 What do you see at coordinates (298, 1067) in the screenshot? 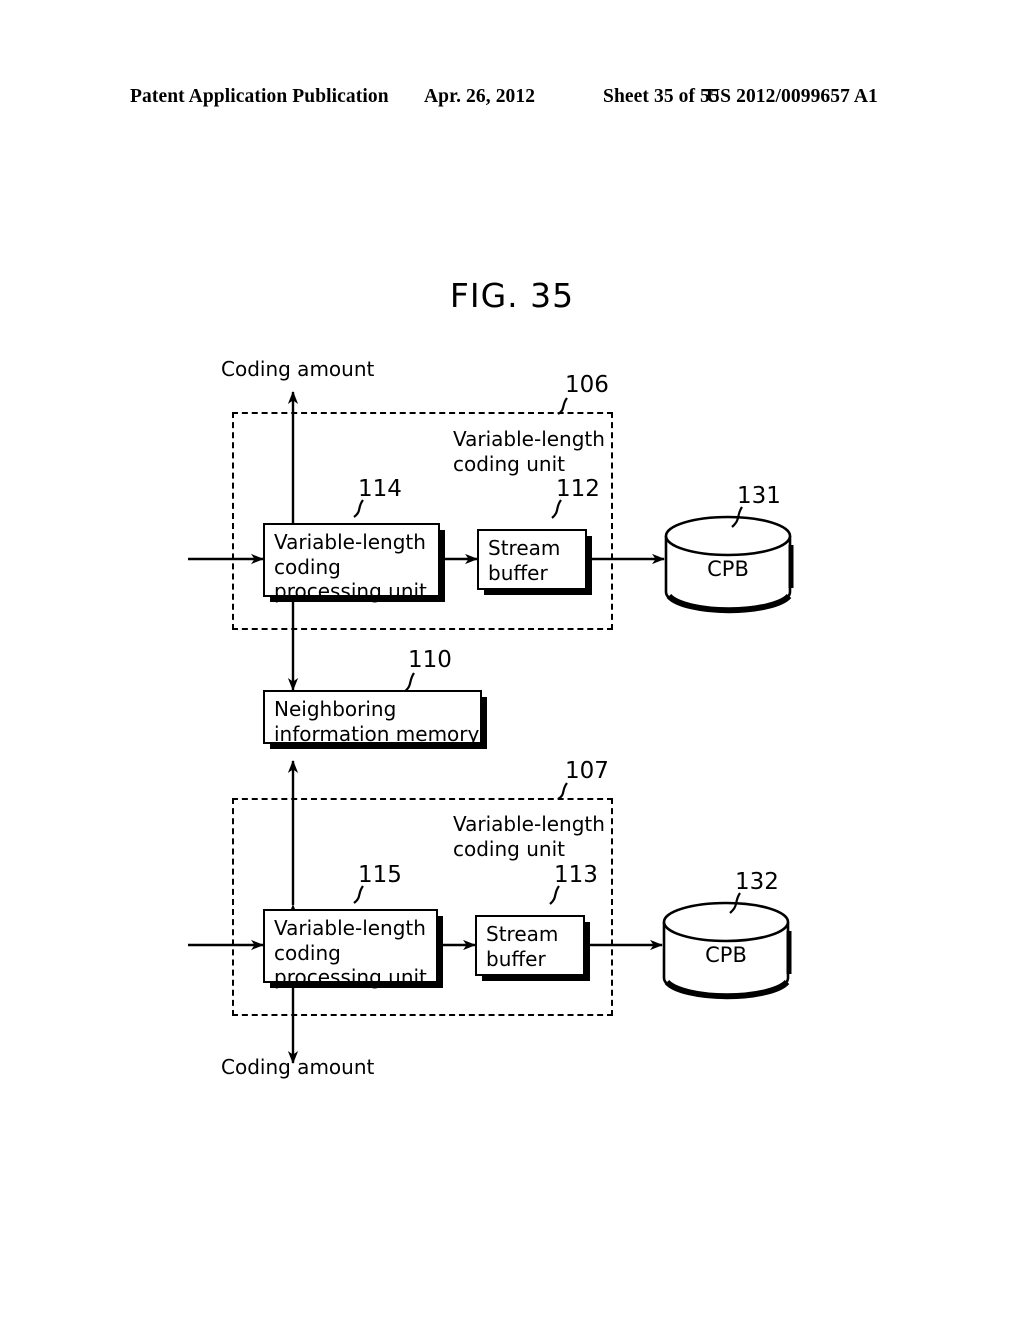
I see `label-coding-amount-bottom: Coding amount` at bounding box center [298, 1067].